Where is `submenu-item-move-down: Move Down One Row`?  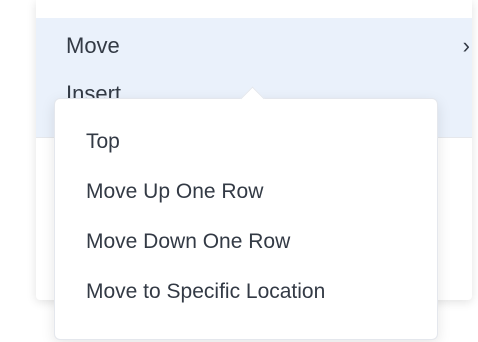 submenu-item-move-down: Move Down One Row is located at coordinates (246, 242).